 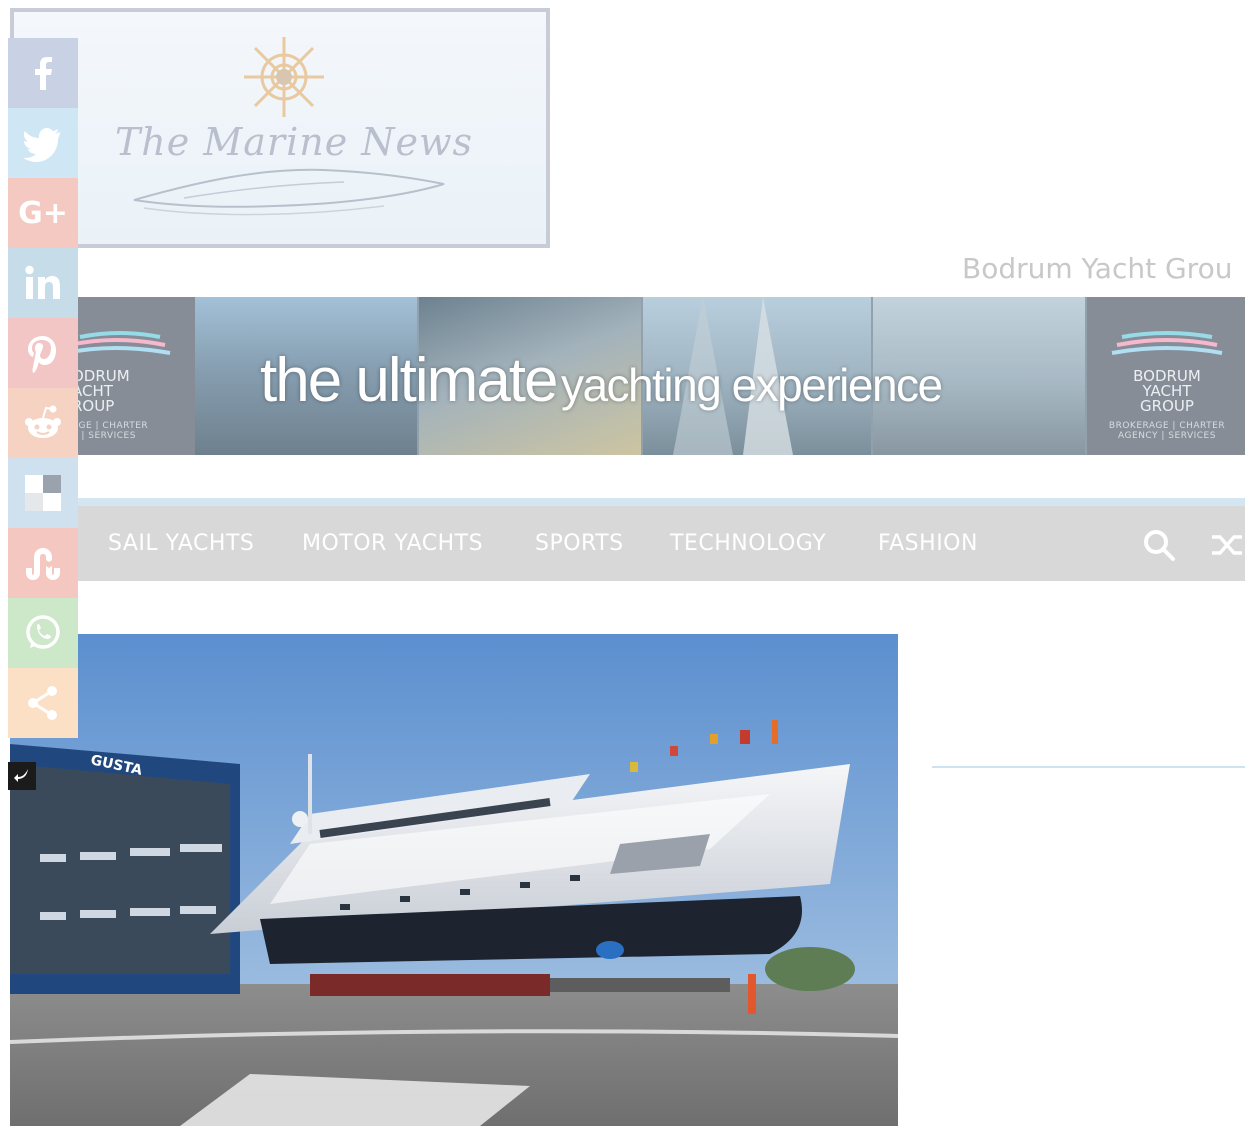 I want to click on nav-accent-line, so click(x=627, y=502).